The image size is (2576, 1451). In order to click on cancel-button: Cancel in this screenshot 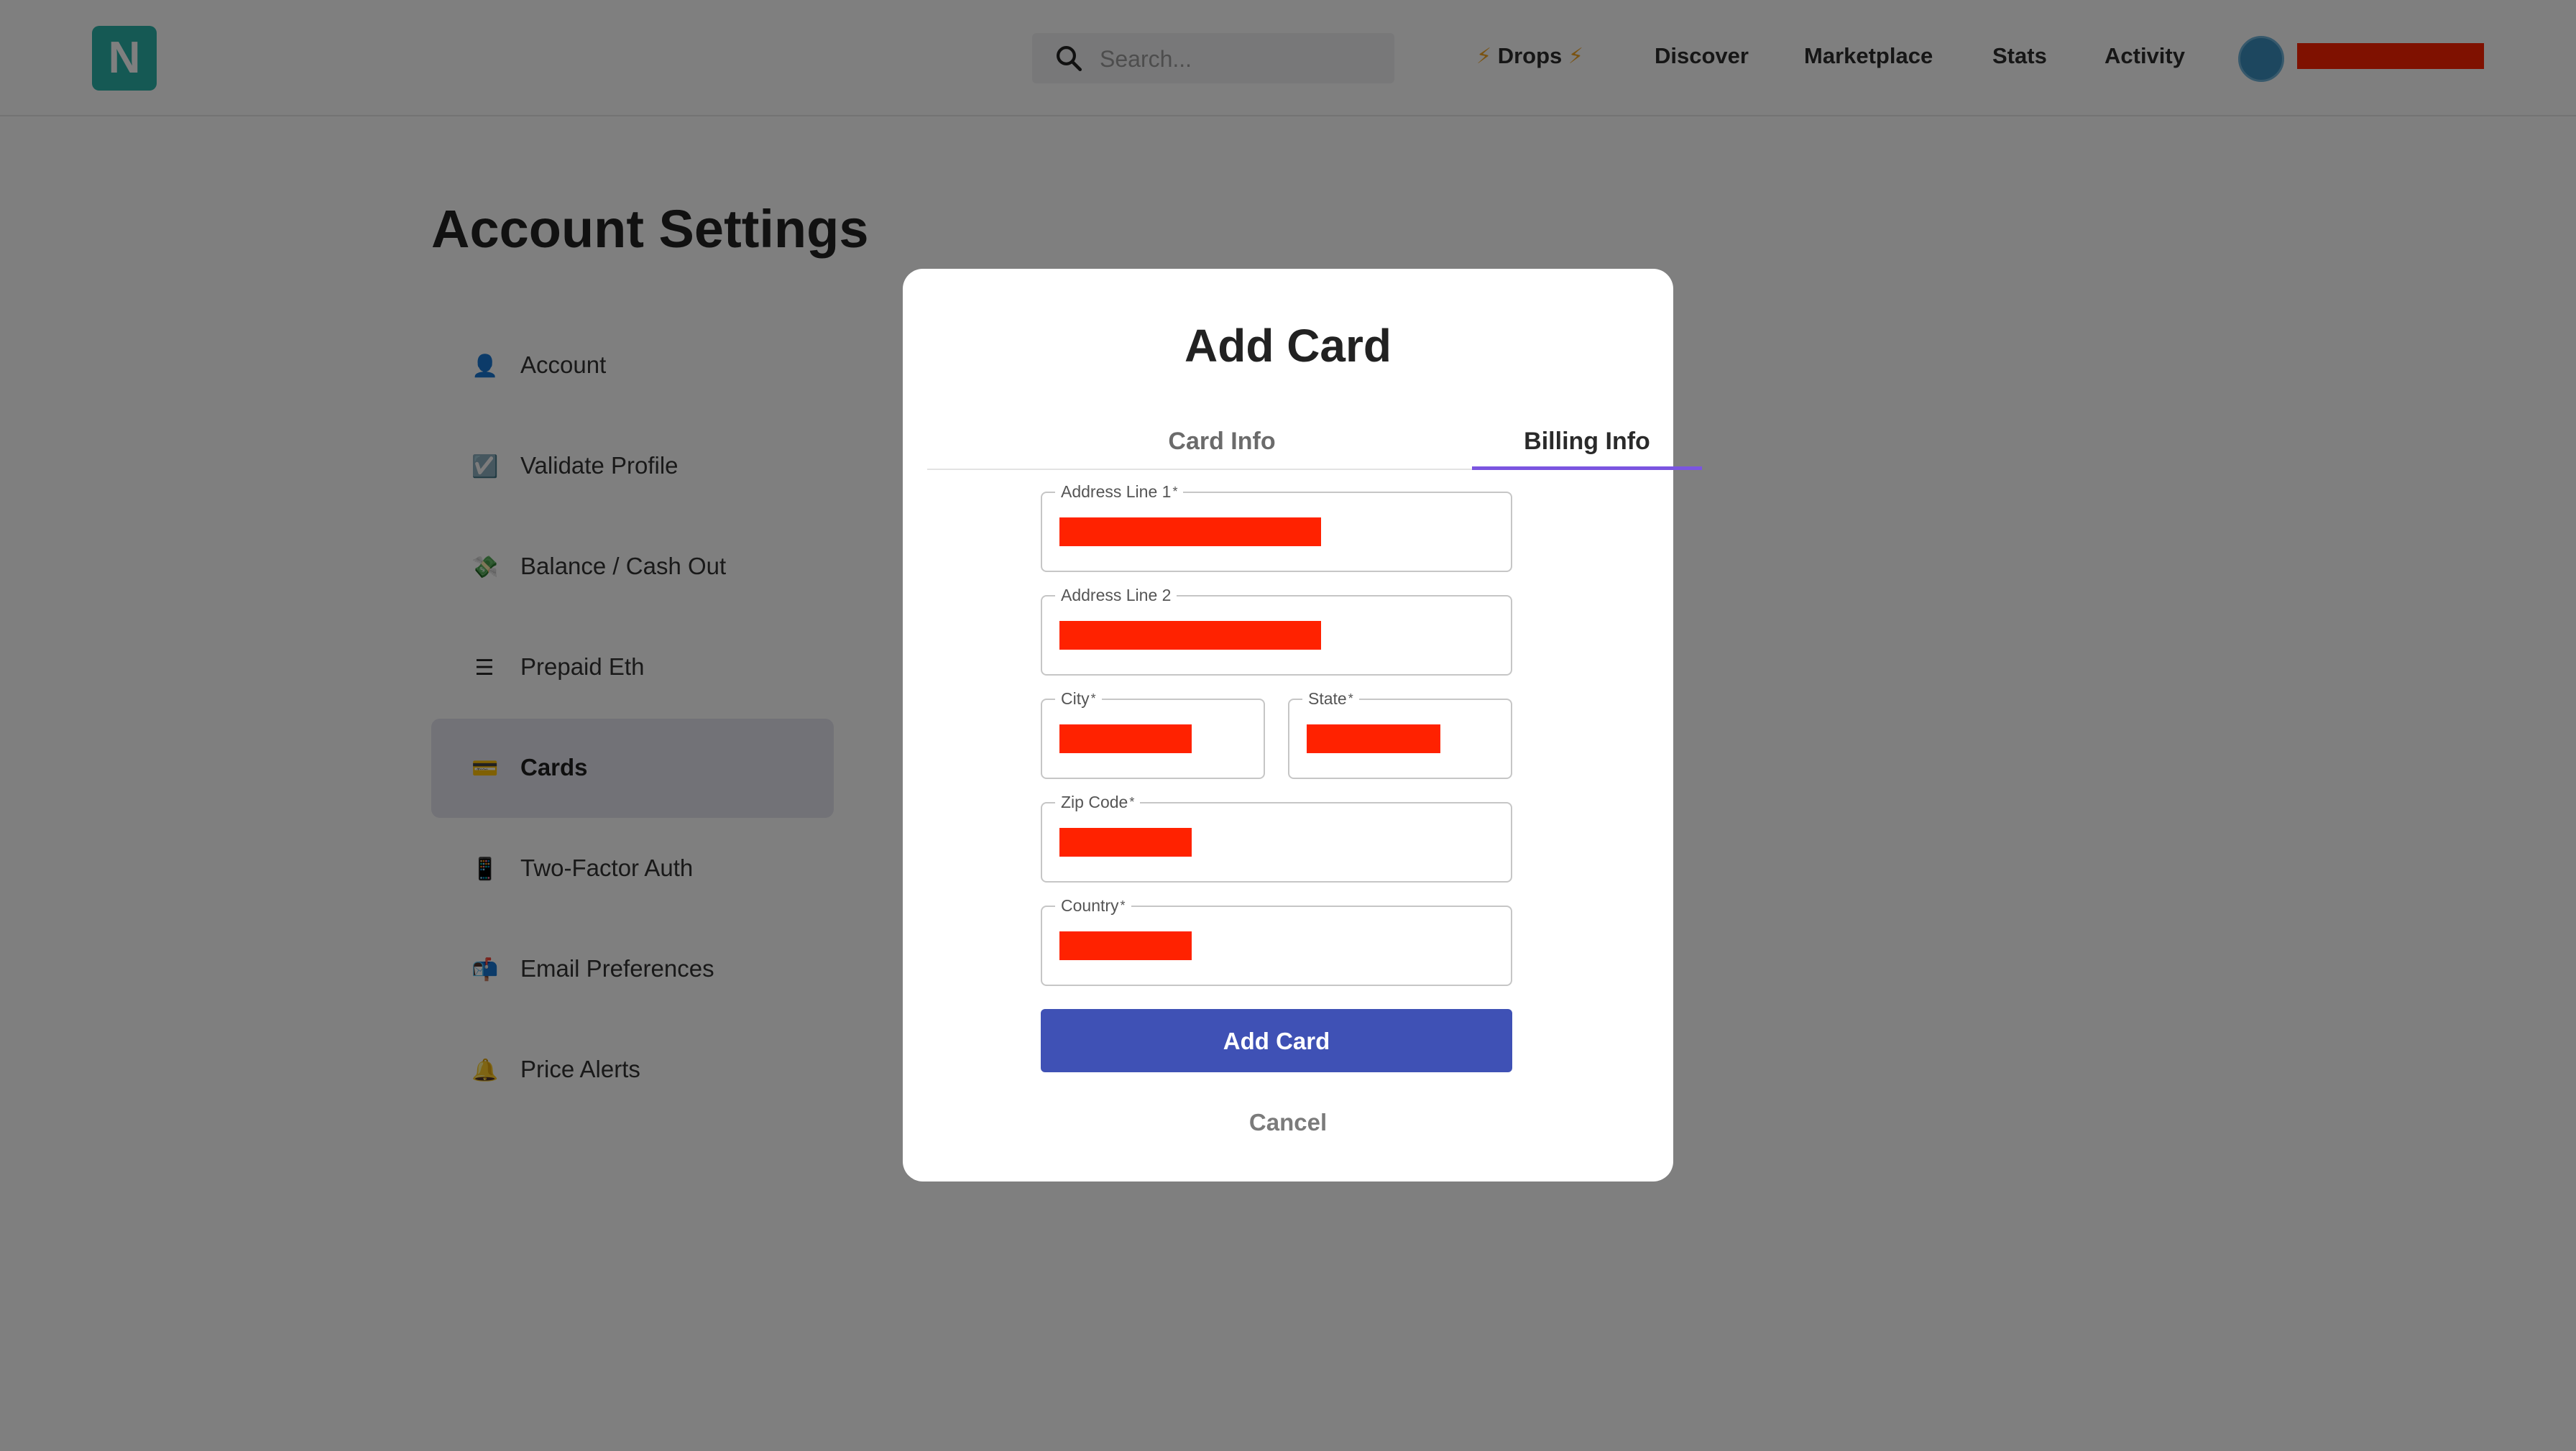, I will do `click(1288, 1122)`.